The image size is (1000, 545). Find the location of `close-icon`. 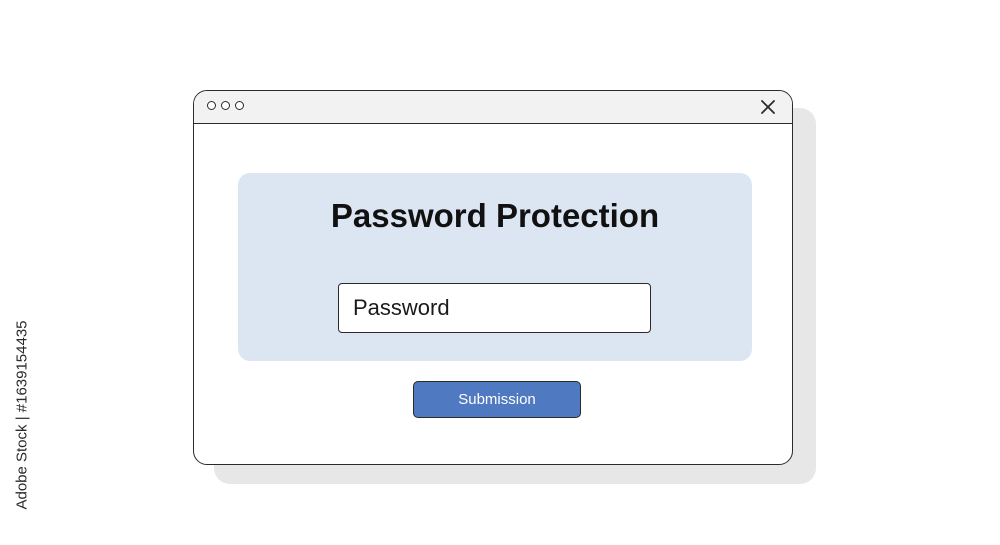

close-icon is located at coordinates (768, 107).